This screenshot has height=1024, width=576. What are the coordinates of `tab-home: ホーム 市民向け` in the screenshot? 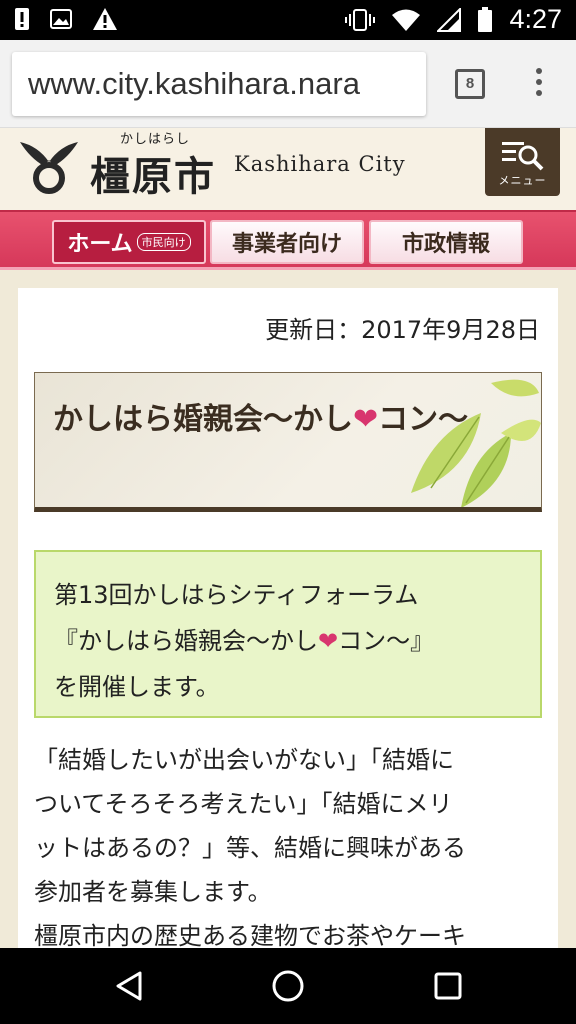 It's located at (129, 242).